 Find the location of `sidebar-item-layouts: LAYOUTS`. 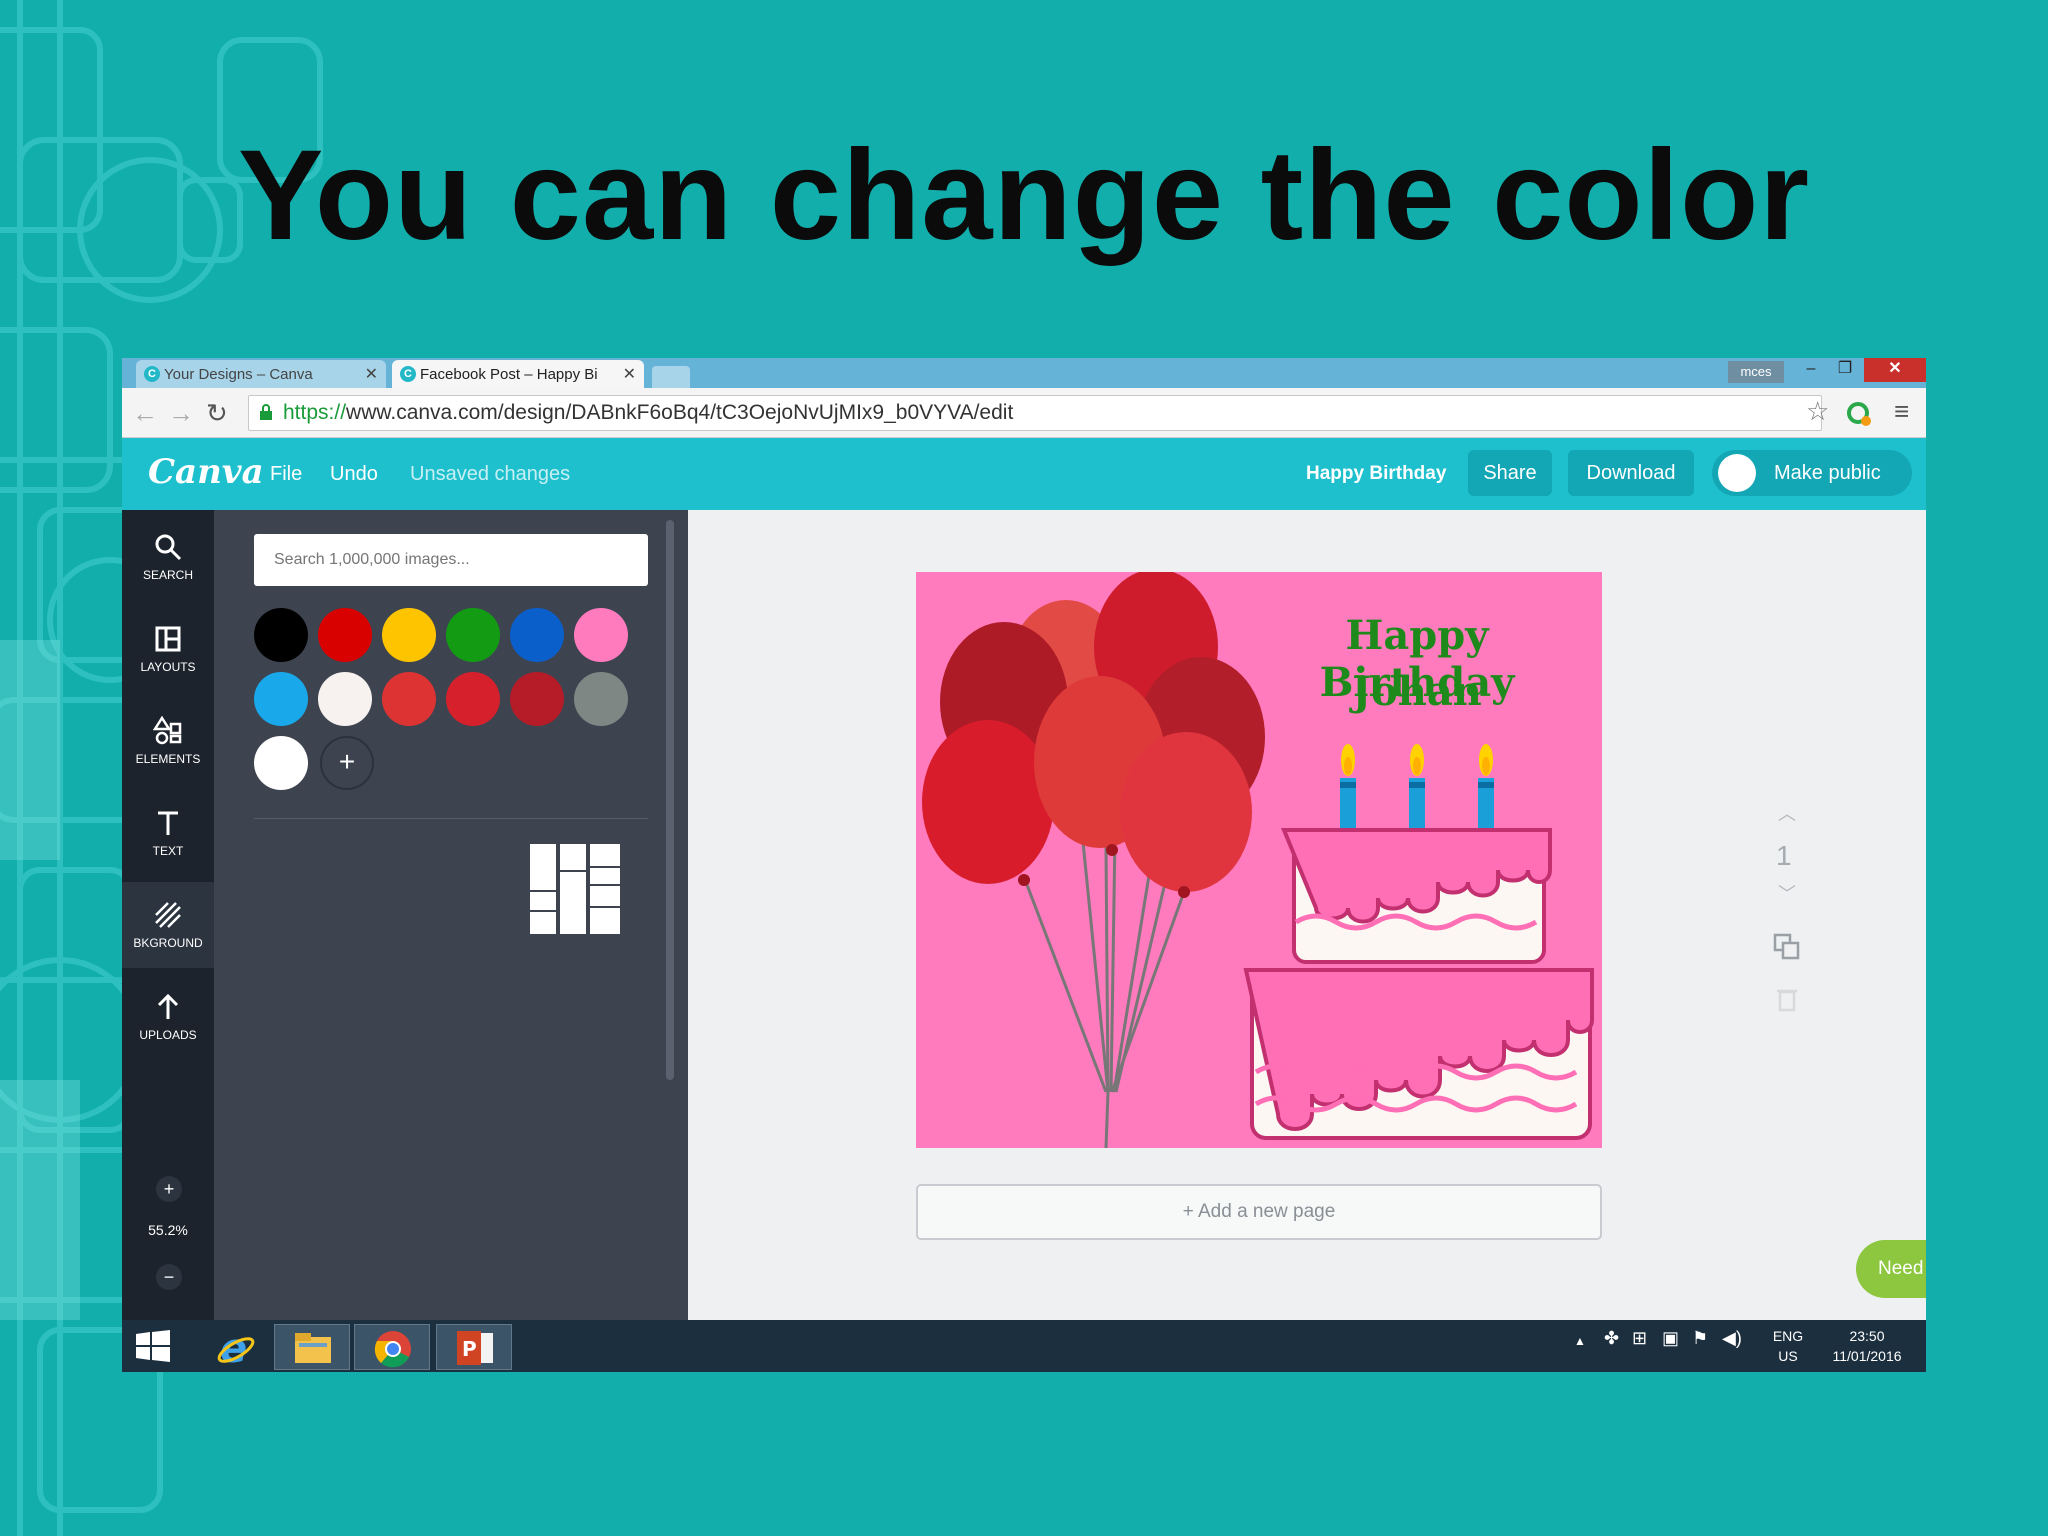

sidebar-item-layouts: LAYOUTS is located at coordinates (168, 649).